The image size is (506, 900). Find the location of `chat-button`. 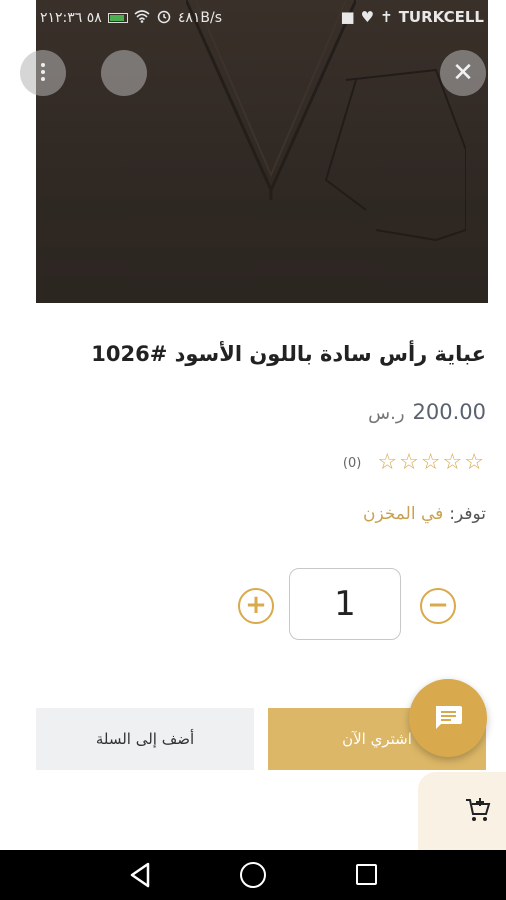

chat-button is located at coordinates (448, 718).